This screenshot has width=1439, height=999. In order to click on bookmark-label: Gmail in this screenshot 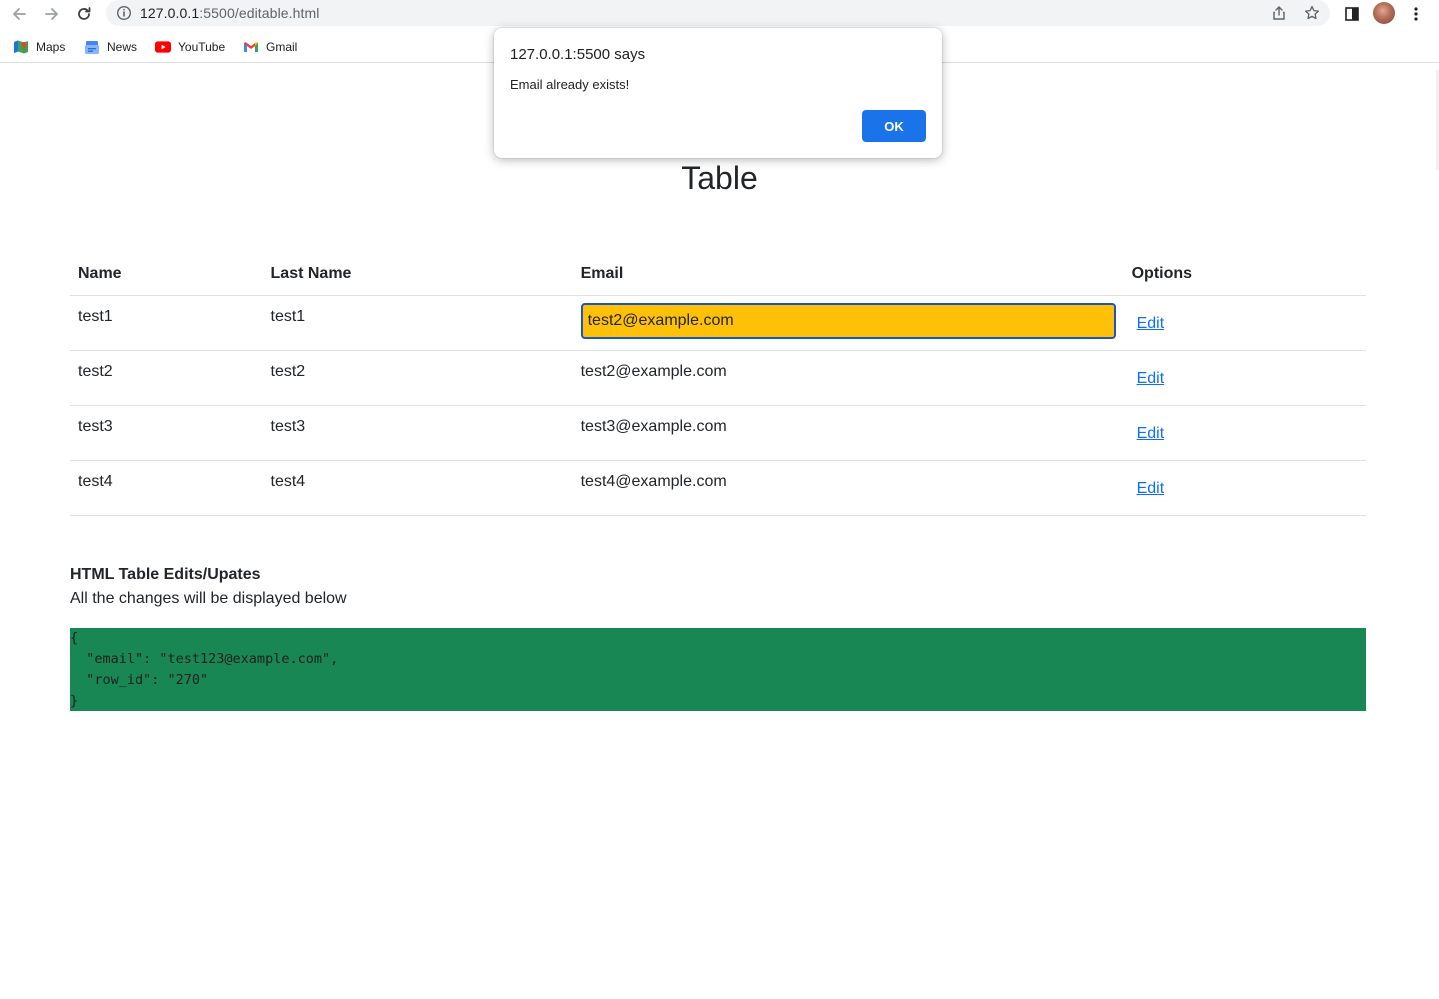, I will do `click(282, 47)`.